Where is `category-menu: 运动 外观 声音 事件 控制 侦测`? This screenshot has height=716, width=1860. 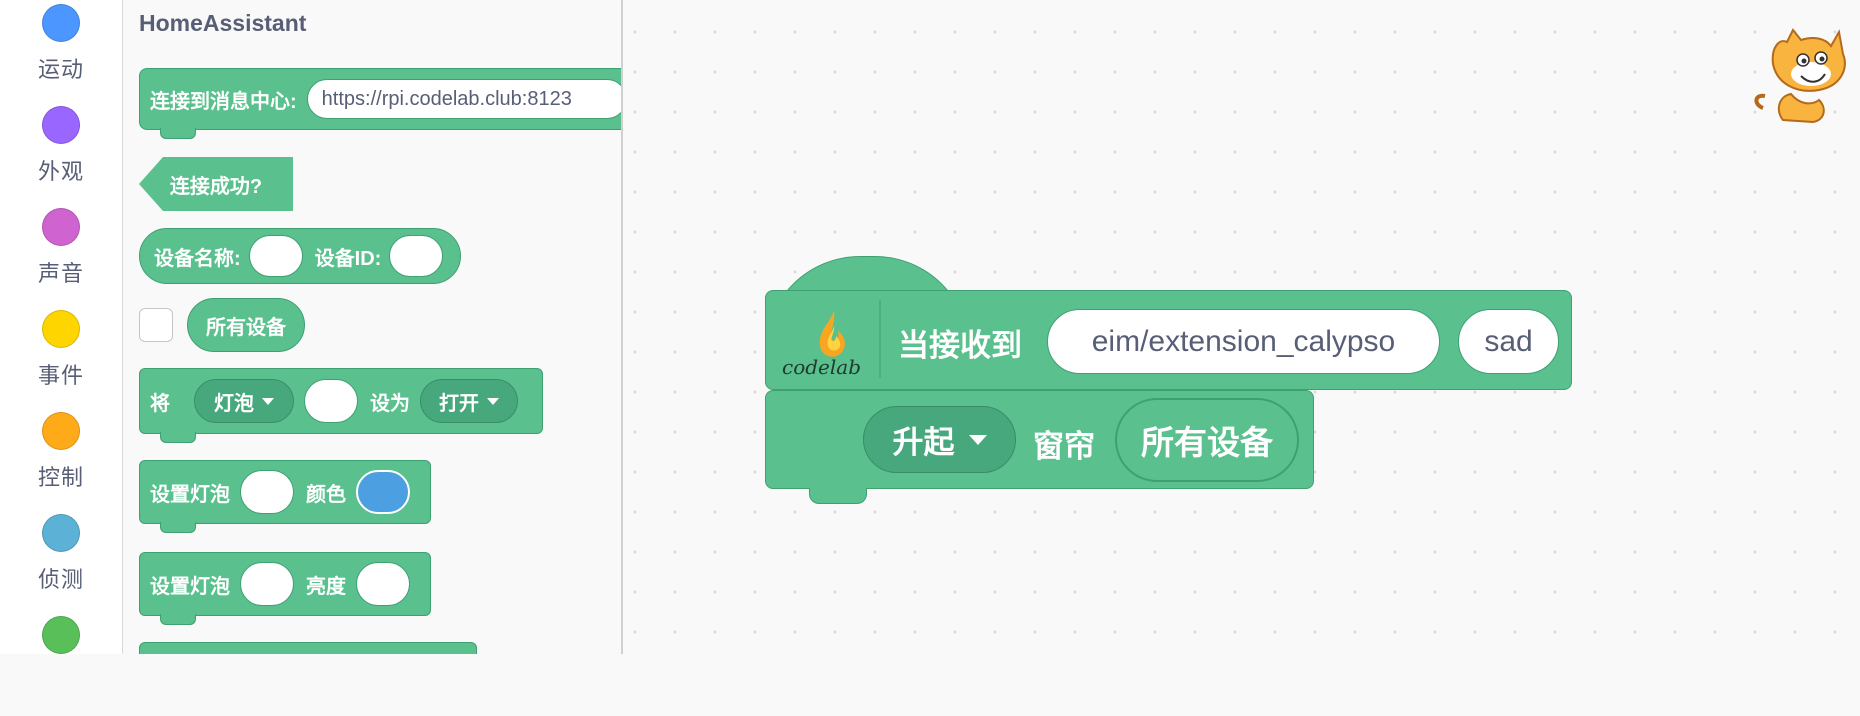 category-menu: 运动 外观 声音 事件 控制 侦测 is located at coordinates (61, 327).